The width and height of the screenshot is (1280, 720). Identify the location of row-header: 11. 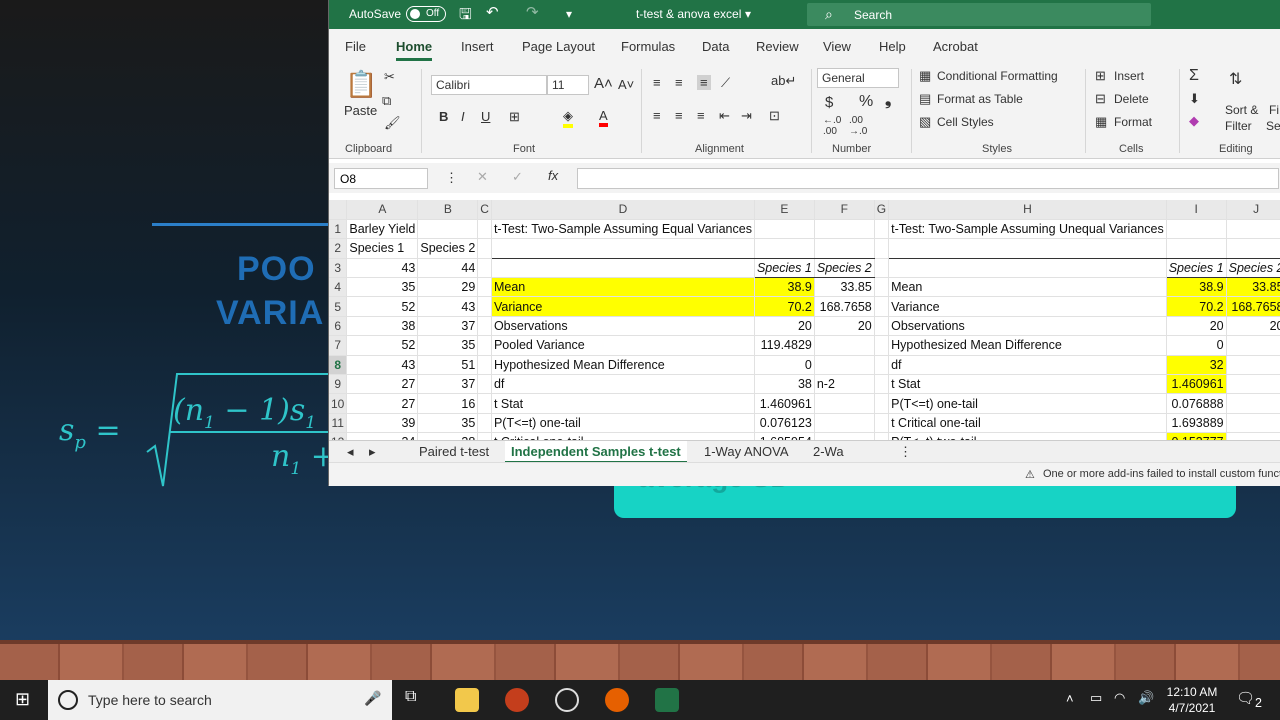
(338, 423).